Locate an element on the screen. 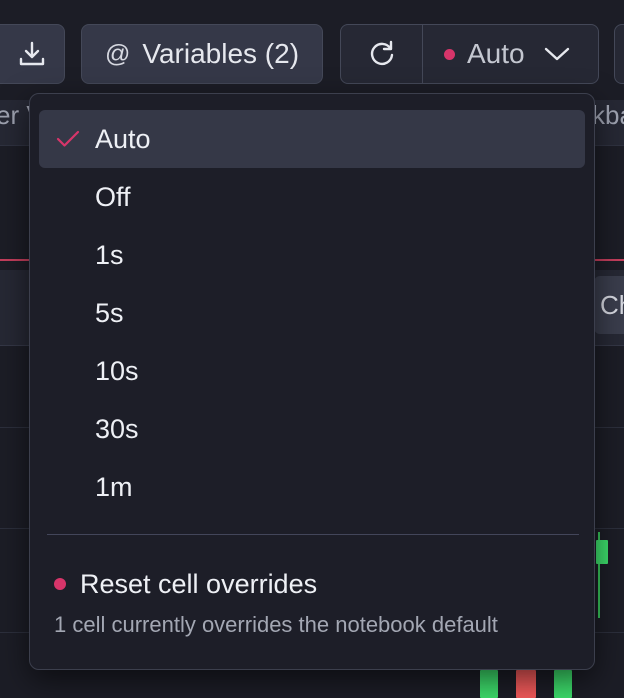  menu-item-1s: 1s is located at coordinates (312, 255).